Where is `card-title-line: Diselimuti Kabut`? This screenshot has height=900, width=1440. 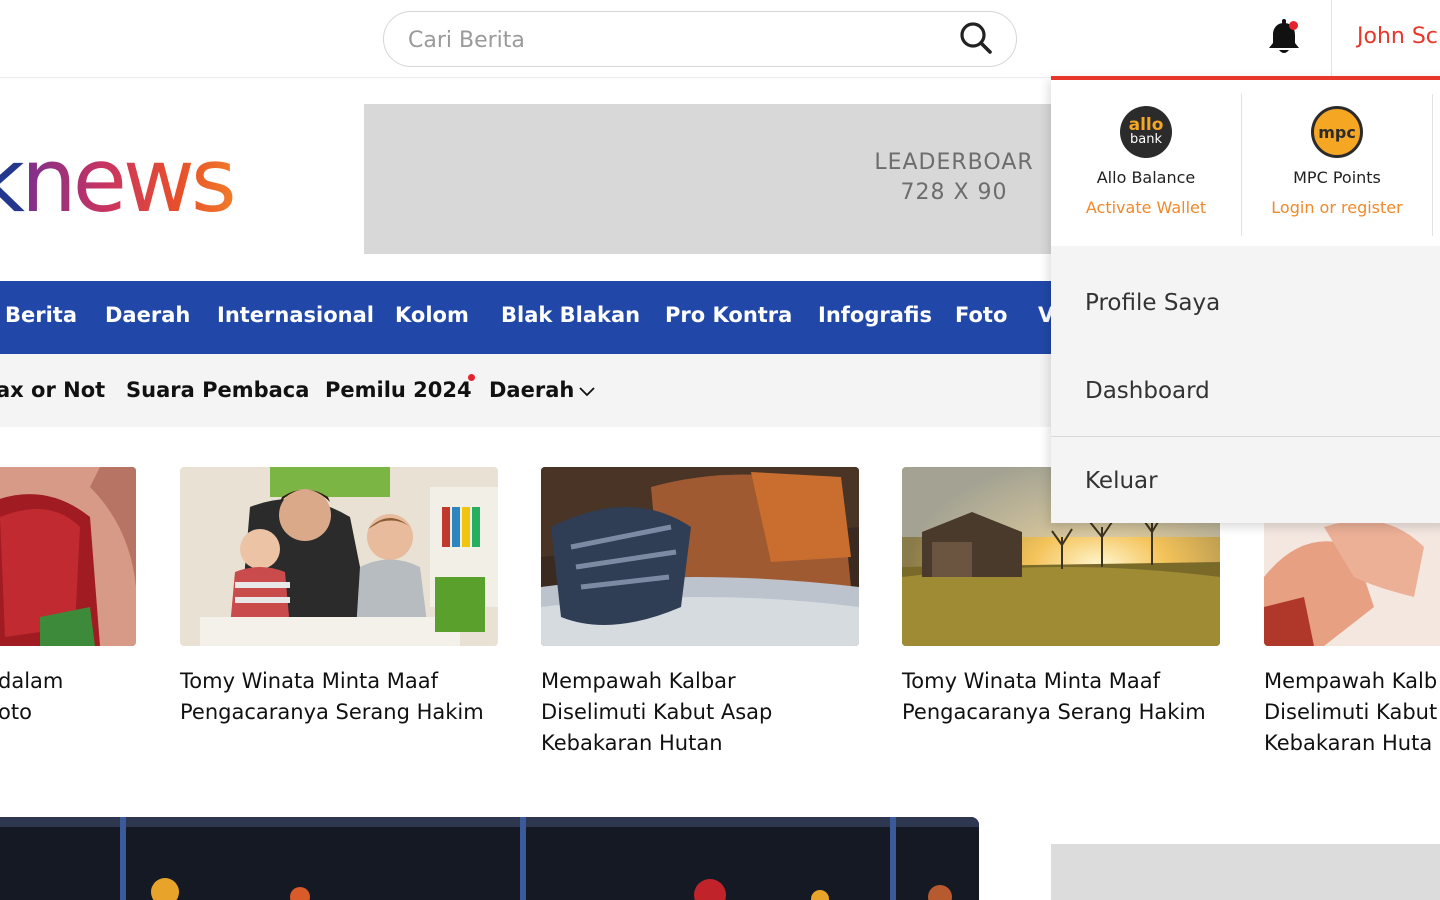
card-title-line: Diselimuti Kabut is located at coordinates (1351, 712).